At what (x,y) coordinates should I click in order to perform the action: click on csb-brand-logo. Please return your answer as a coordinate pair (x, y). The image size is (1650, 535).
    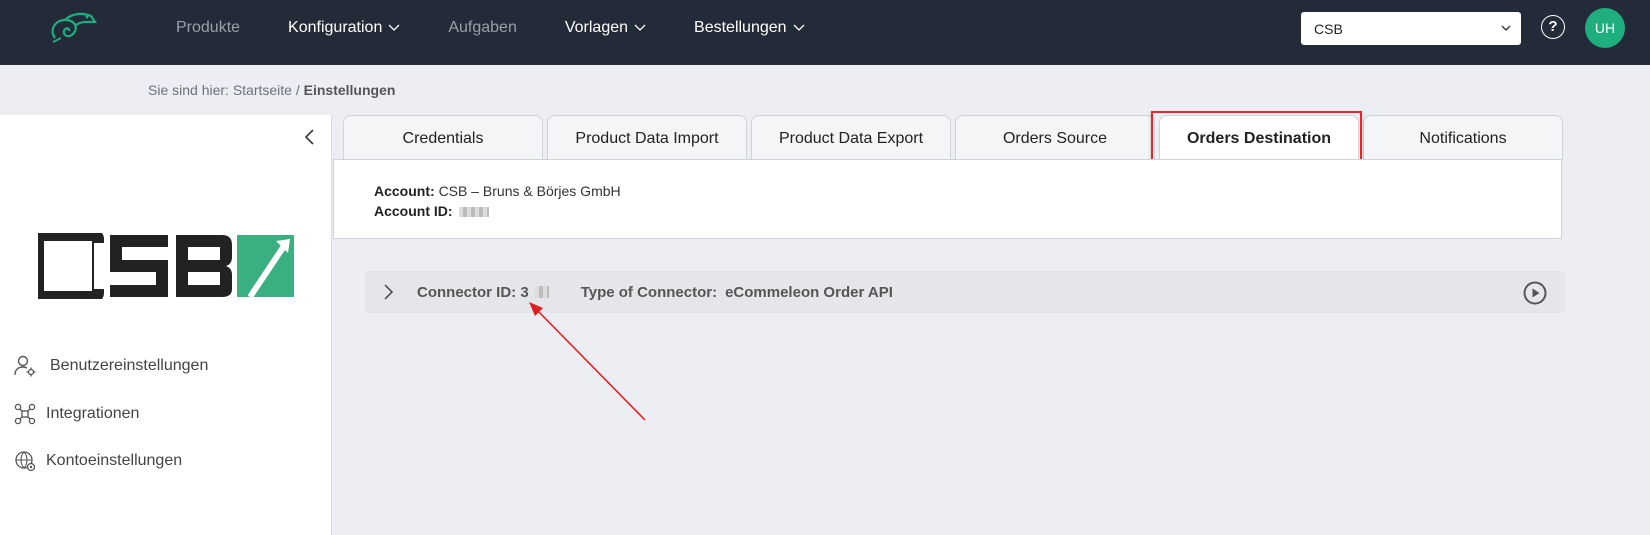
    Looking at the image, I should click on (166, 266).